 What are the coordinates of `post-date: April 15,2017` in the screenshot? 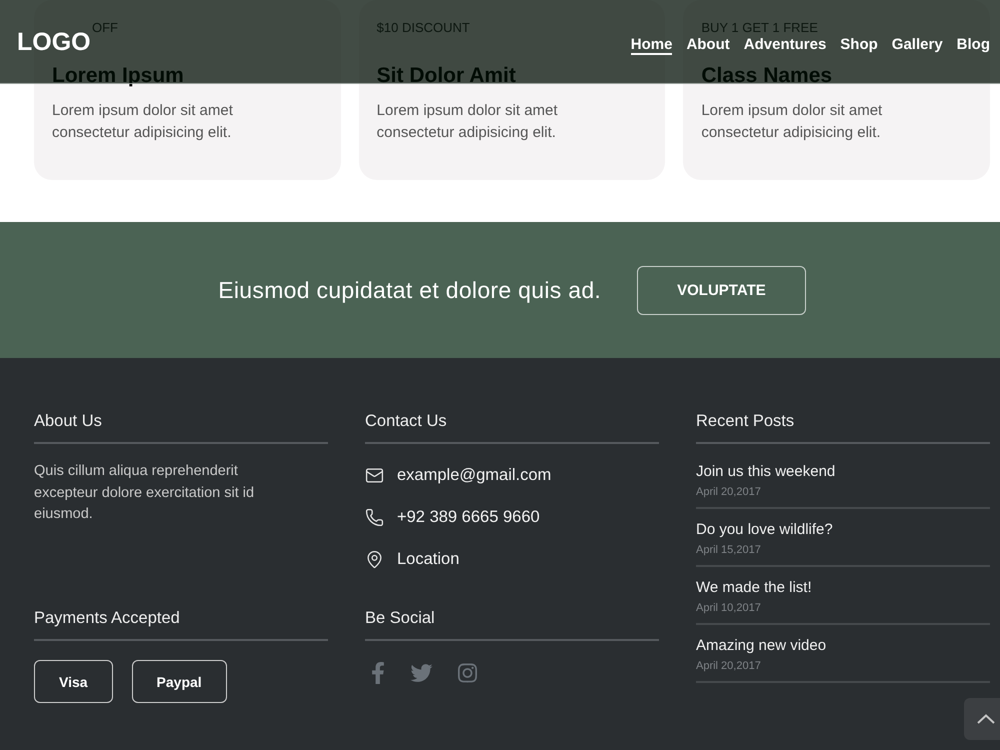 It's located at (728, 550).